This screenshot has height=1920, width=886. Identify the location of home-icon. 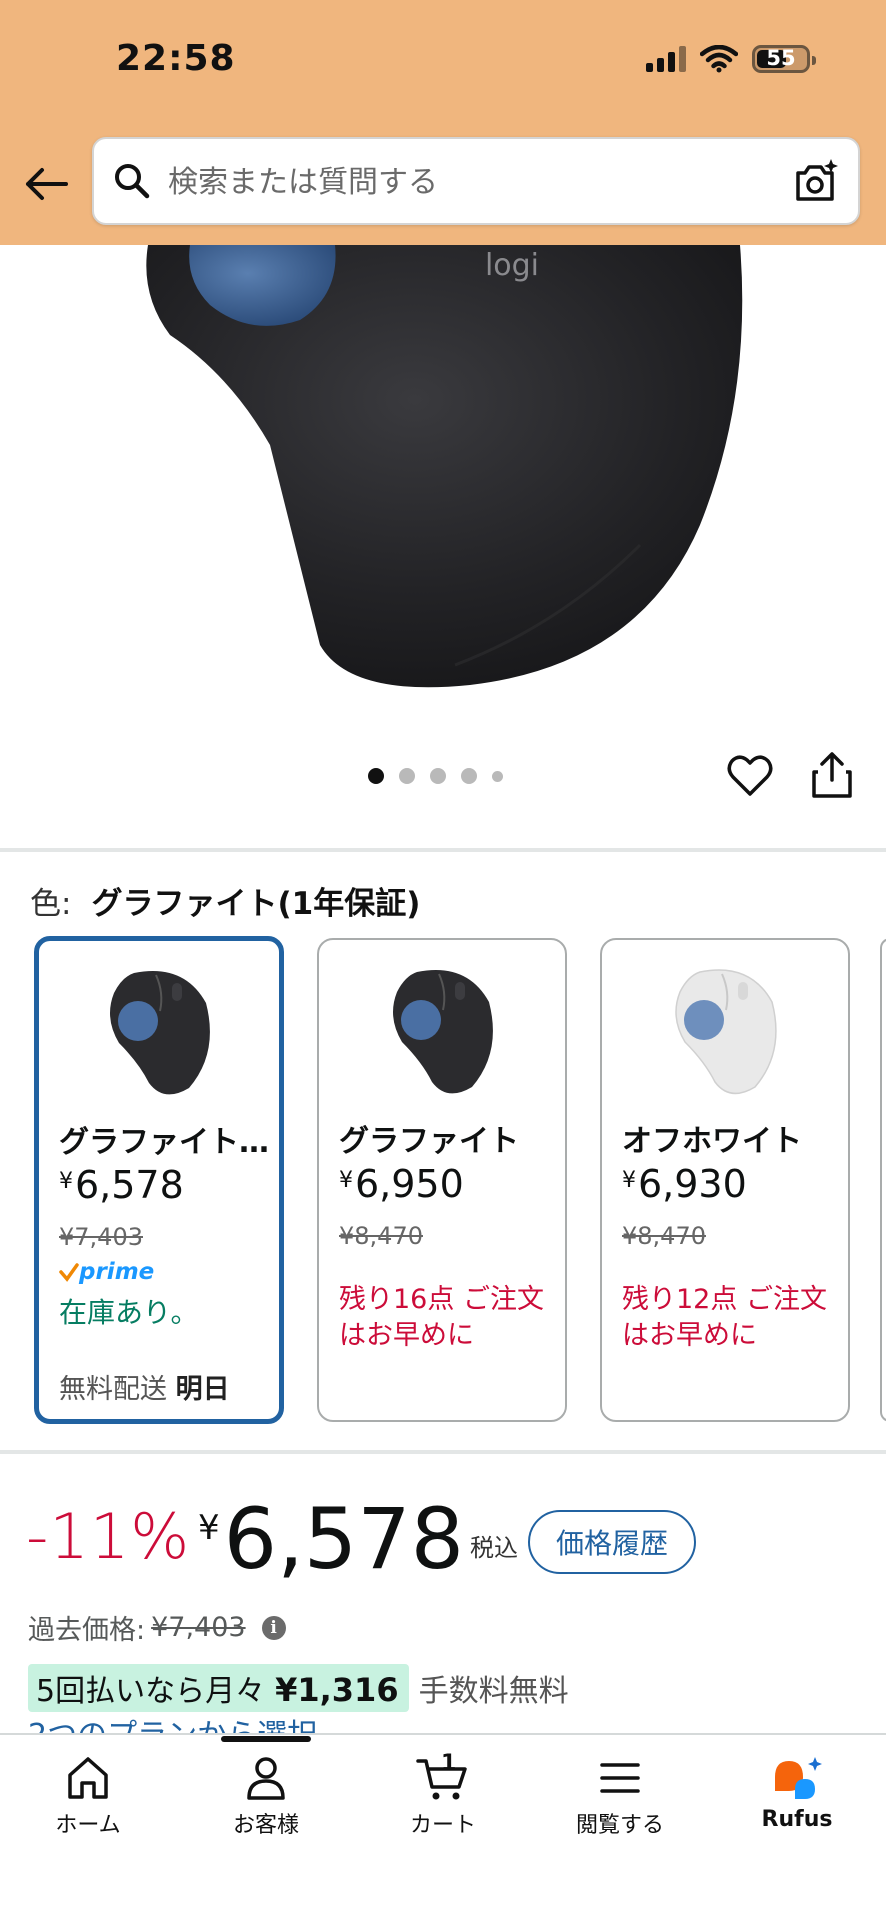
(88, 1778).